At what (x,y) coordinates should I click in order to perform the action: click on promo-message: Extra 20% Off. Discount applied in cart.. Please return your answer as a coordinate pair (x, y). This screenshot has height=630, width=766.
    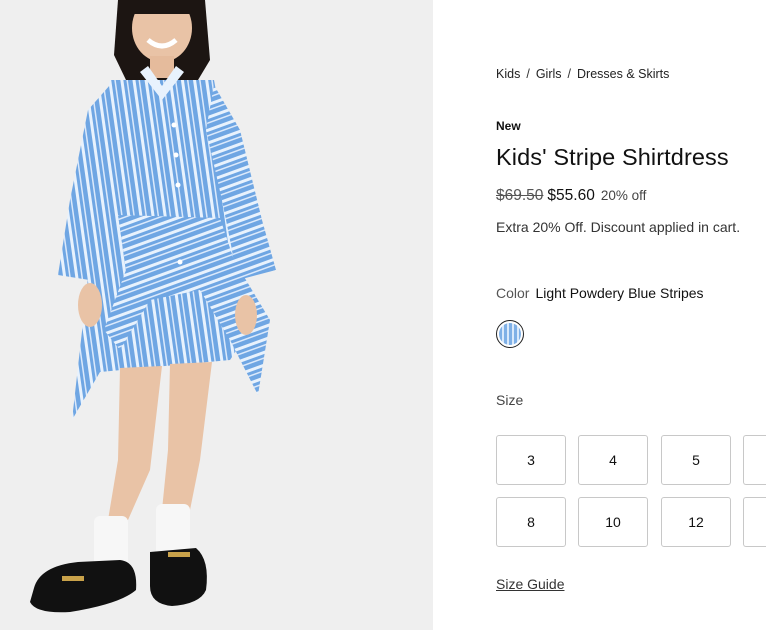
    Looking at the image, I should click on (618, 227).